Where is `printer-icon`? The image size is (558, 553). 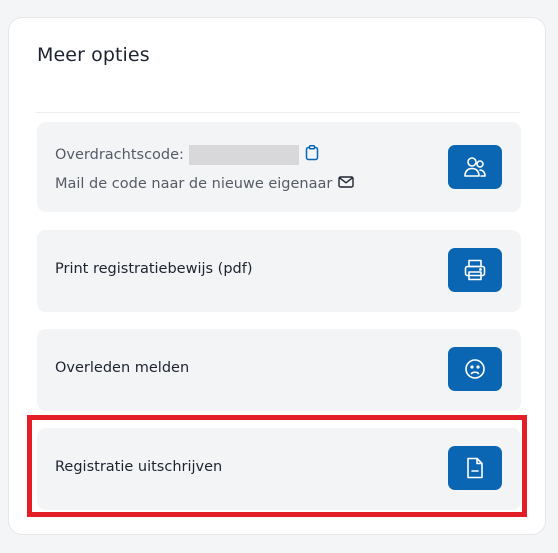
printer-icon is located at coordinates (475, 270).